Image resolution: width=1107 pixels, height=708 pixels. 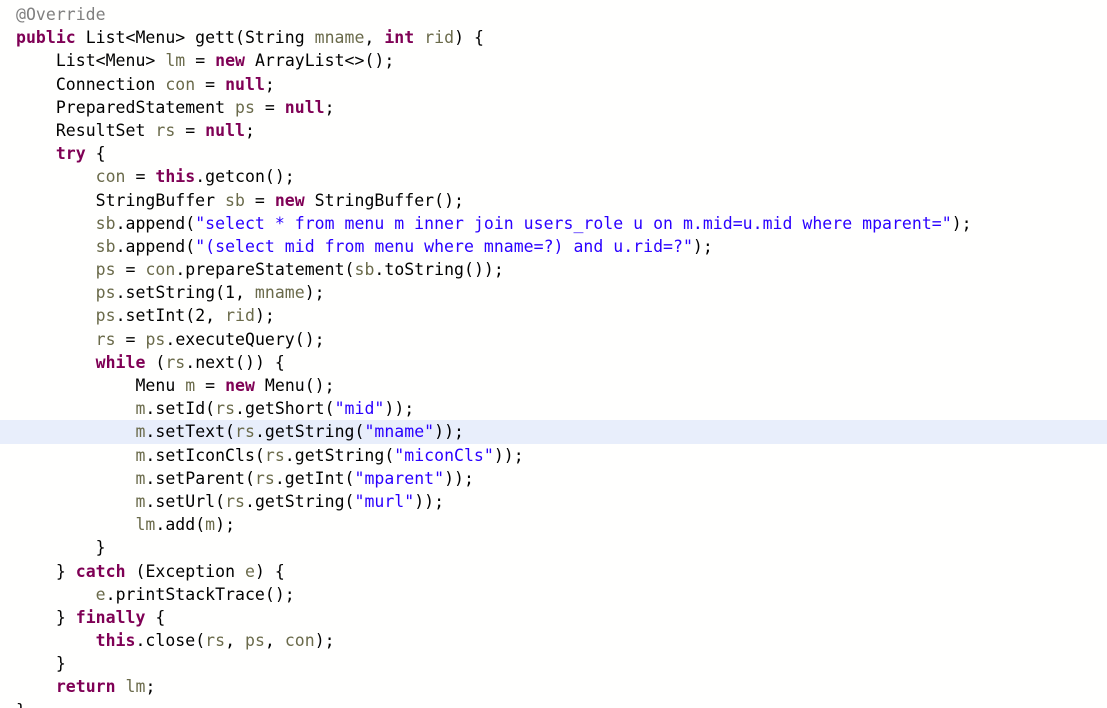 What do you see at coordinates (553, 617) in the screenshot?
I see `code-line: } finally {` at bounding box center [553, 617].